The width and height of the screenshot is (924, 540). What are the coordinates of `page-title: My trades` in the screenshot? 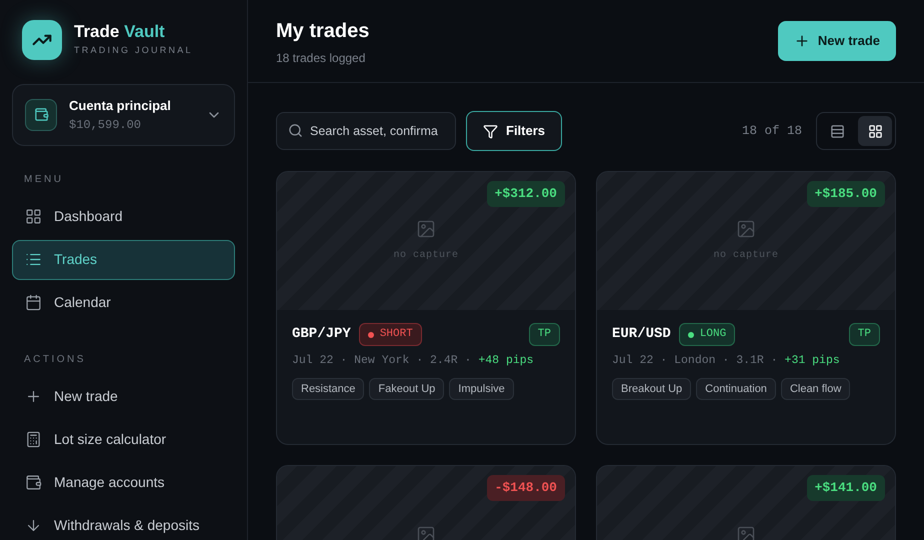 It's located at (323, 31).